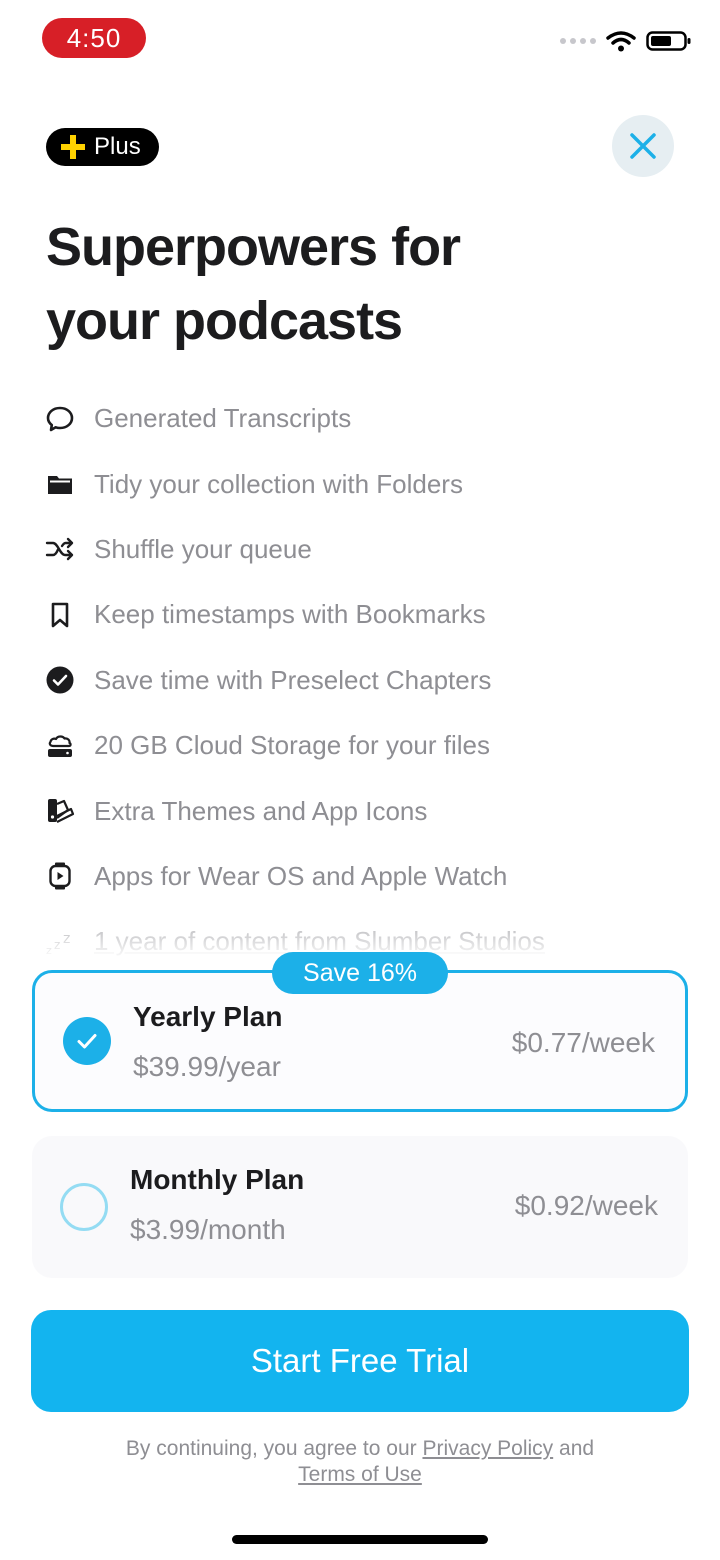 This screenshot has height=1560, width=720. I want to click on feature-item-shuffle: Shuffle your queue, so click(364, 549).